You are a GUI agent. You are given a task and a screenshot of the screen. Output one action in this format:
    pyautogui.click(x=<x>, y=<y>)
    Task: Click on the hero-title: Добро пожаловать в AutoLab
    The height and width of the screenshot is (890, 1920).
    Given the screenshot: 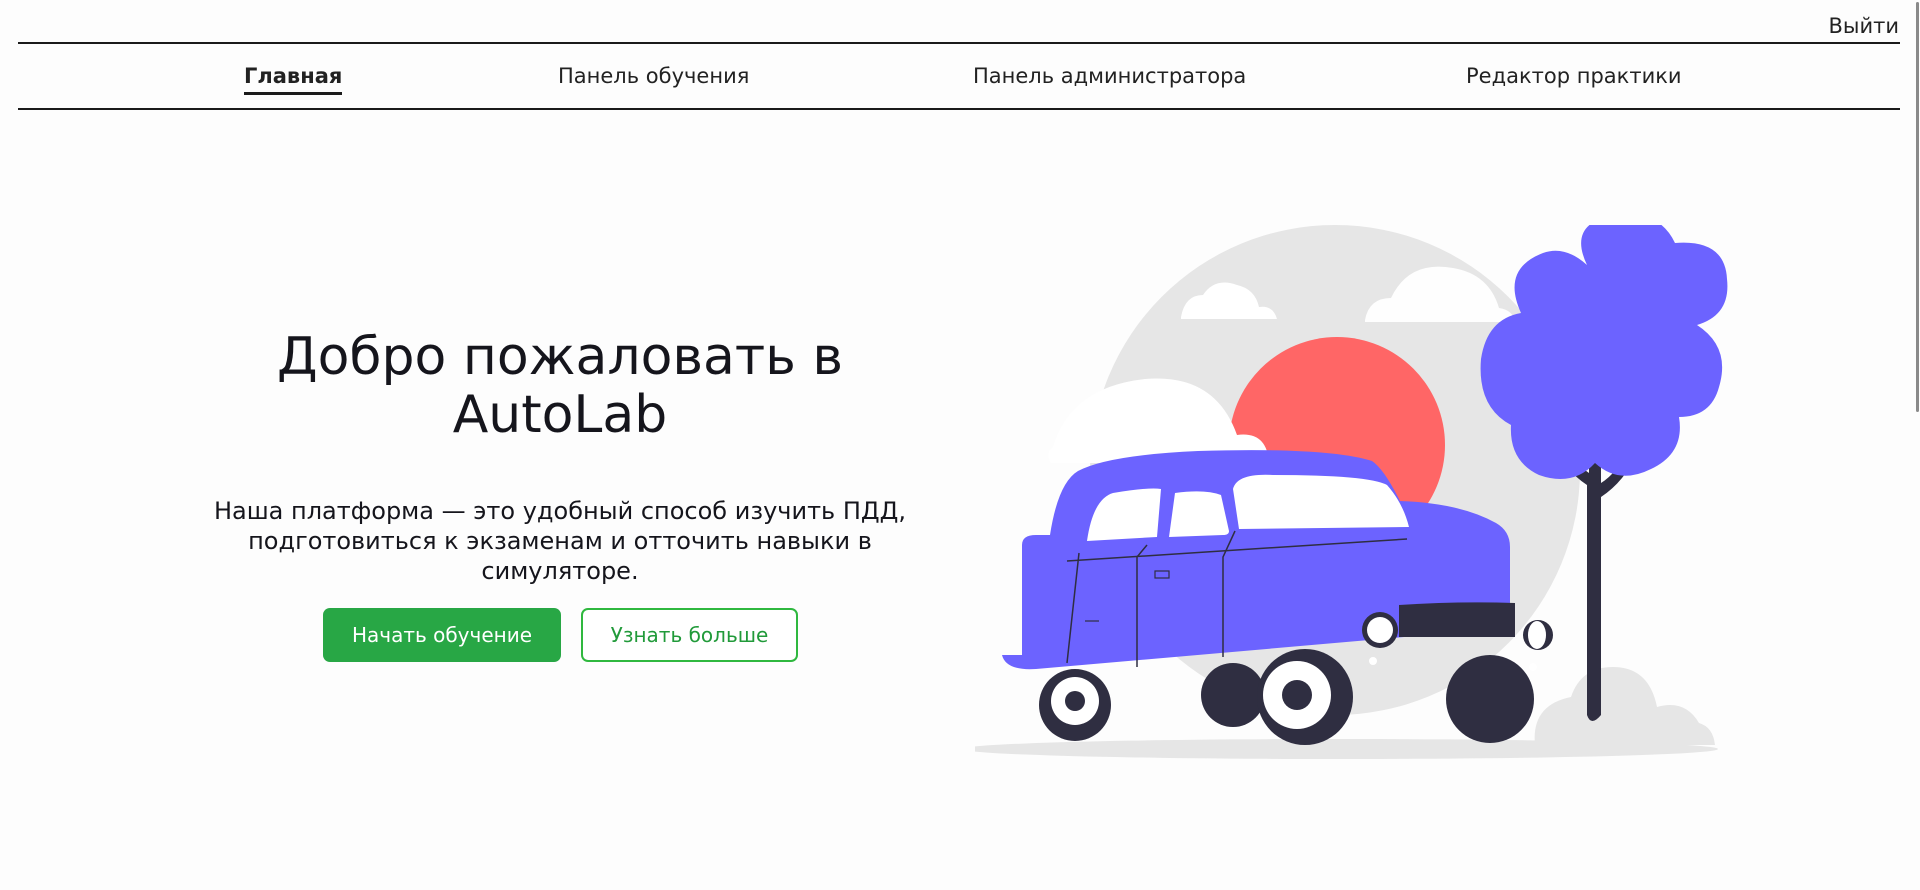 What is the action you would take?
    pyautogui.click(x=560, y=386)
    